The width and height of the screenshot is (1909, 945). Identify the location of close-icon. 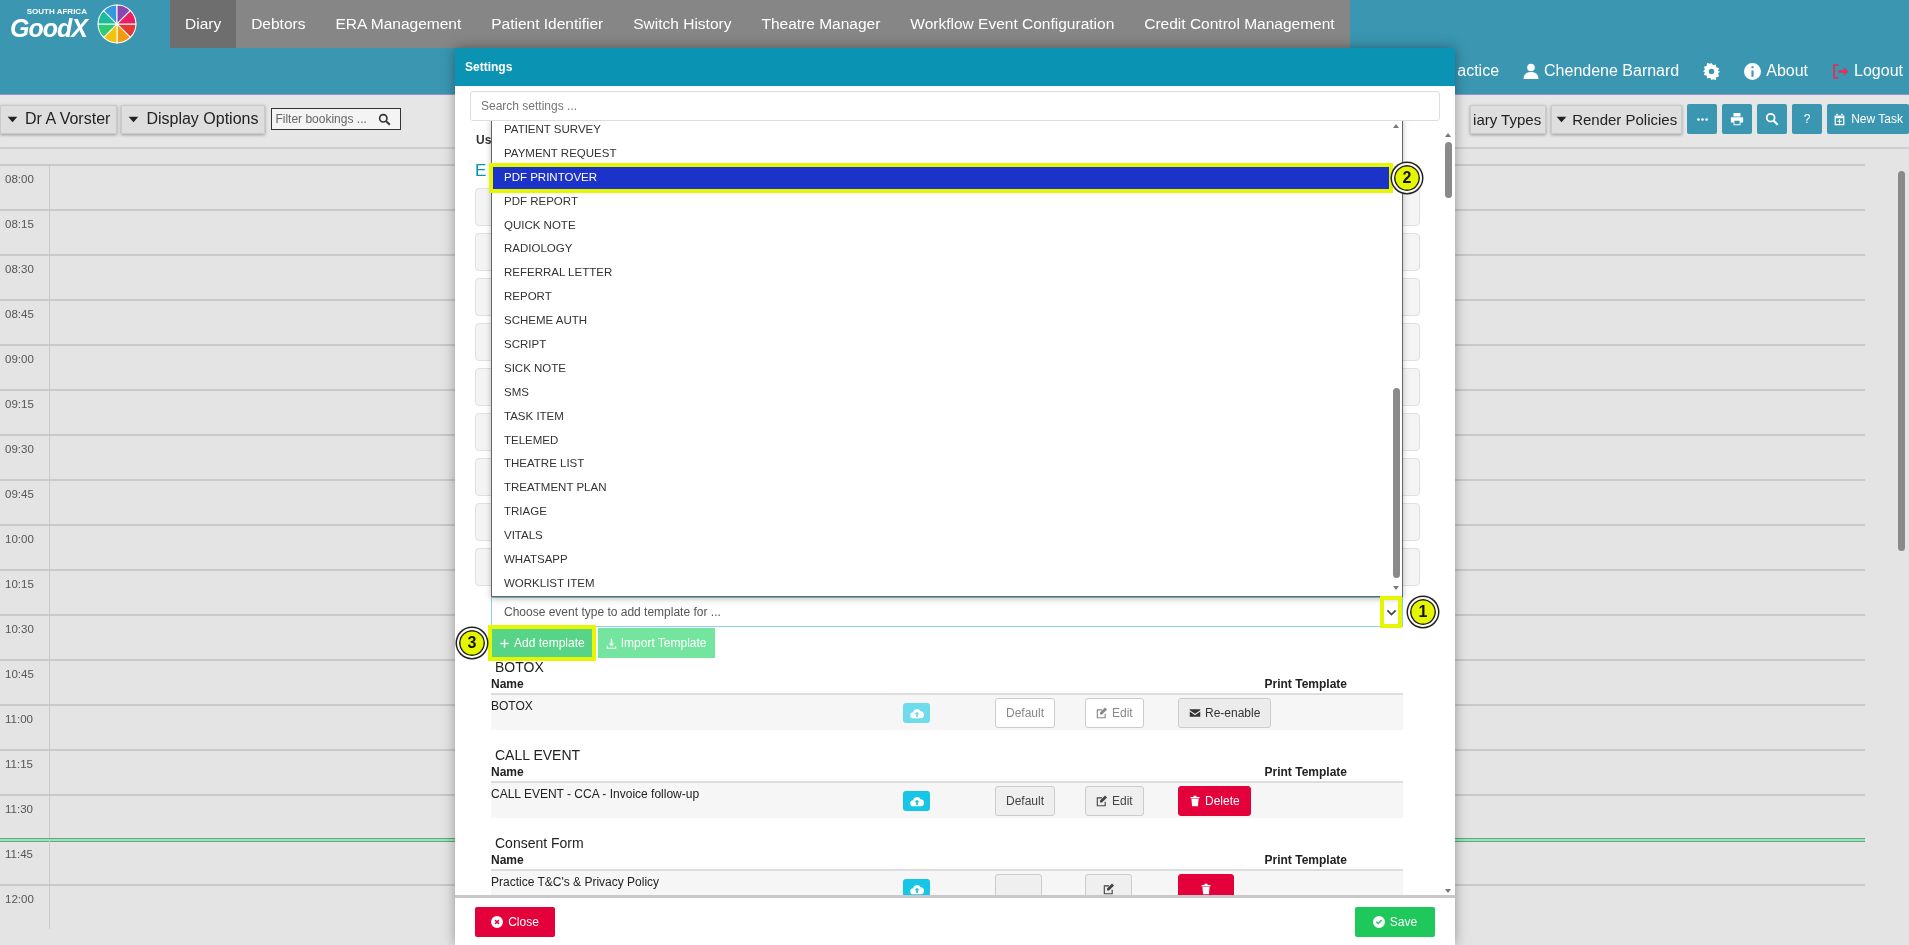
(497, 921).